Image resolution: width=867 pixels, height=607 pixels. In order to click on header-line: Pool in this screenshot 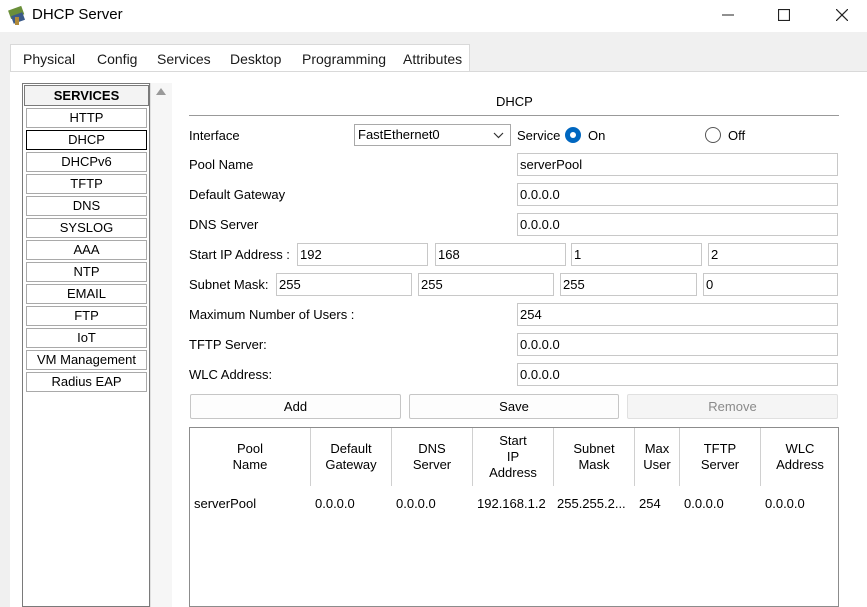, I will do `click(250, 448)`.